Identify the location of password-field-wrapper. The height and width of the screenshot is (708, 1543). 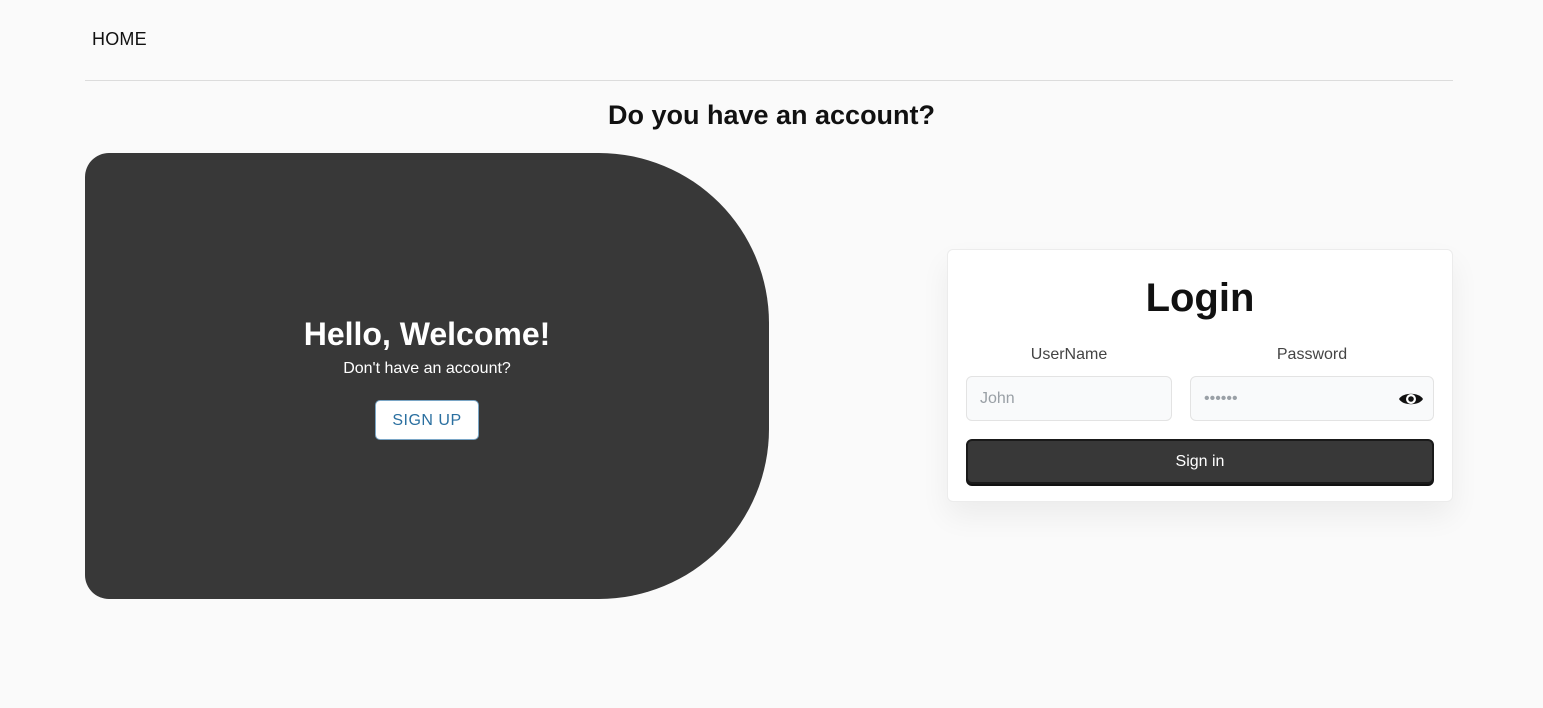
(1312, 398).